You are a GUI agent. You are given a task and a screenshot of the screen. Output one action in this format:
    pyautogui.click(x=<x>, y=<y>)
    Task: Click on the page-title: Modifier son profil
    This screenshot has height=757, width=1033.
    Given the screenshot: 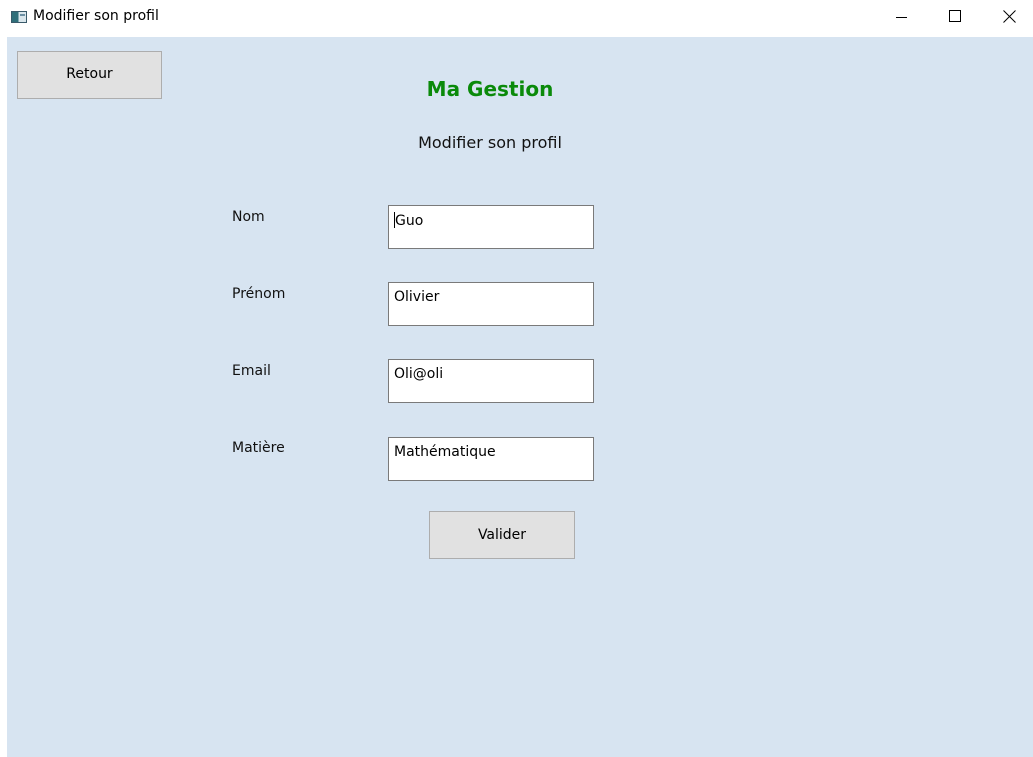 What is the action you would take?
    pyautogui.click(x=490, y=142)
    